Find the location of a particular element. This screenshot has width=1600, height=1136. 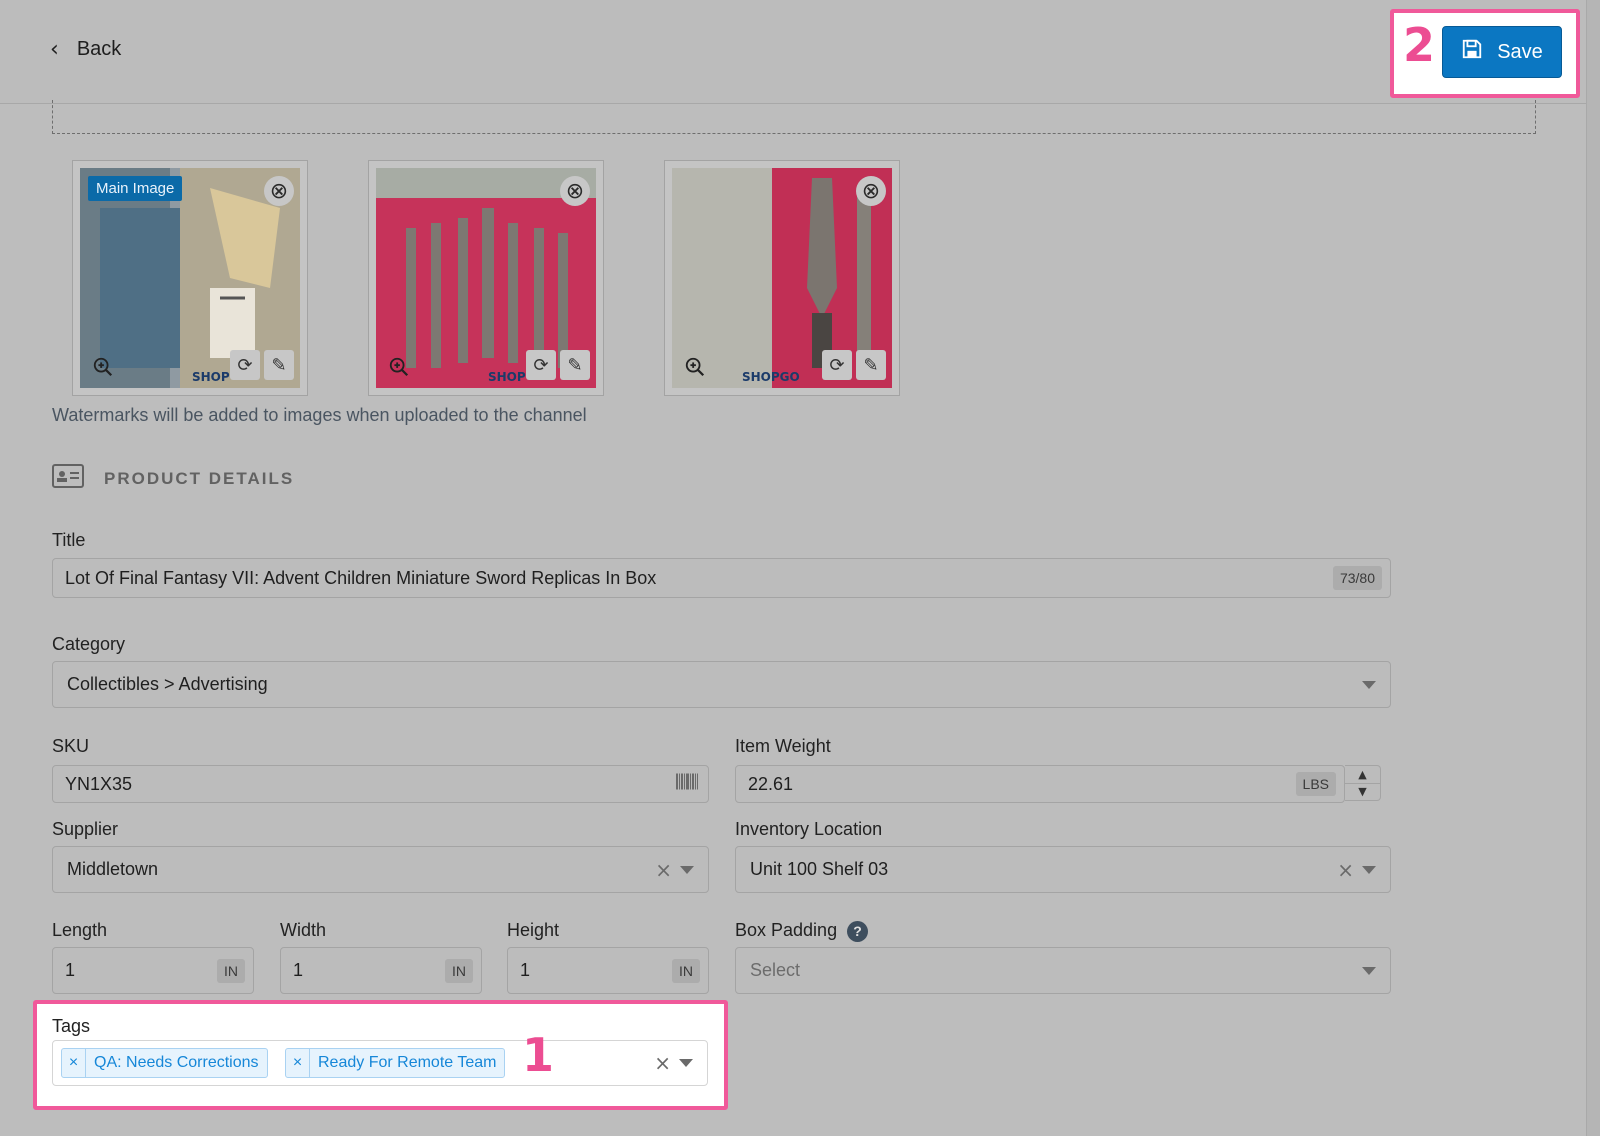

height-unit: IN is located at coordinates (686, 970).